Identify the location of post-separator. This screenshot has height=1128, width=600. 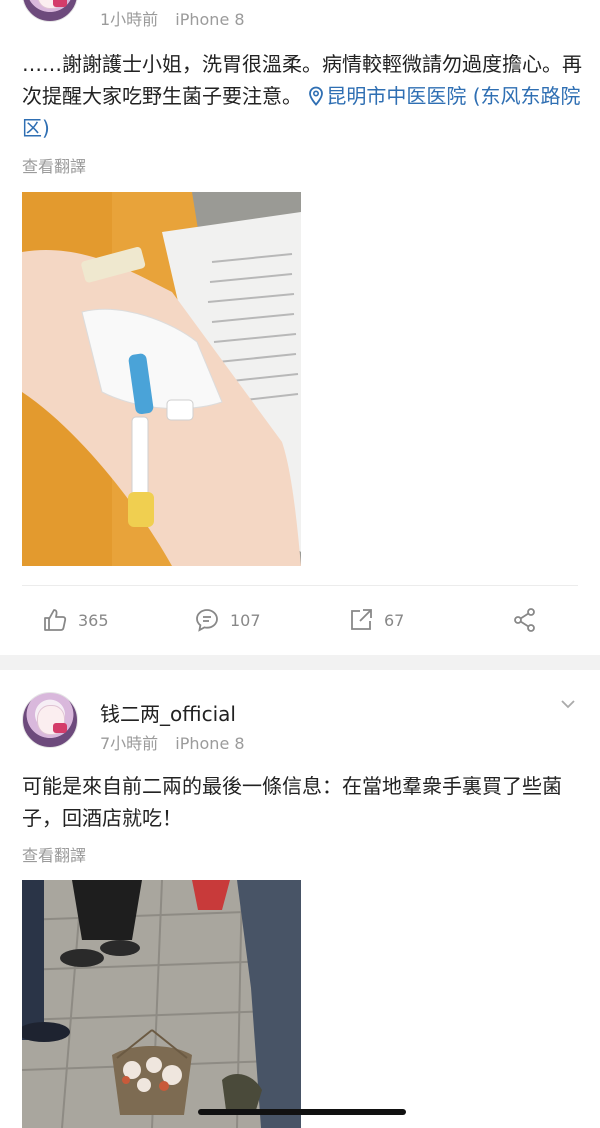
(300, 662).